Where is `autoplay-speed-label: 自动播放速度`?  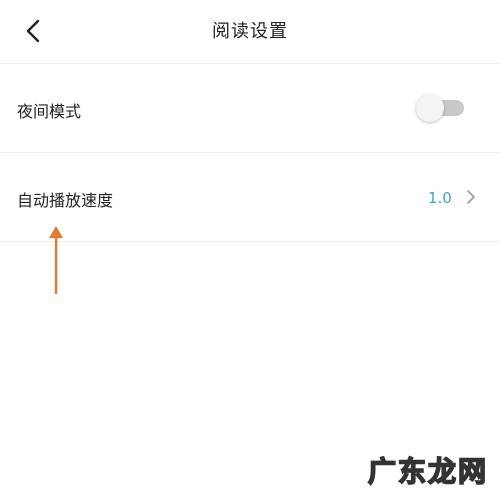
autoplay-speed-label: 自动播放速度 is located at coordinates (65, 200).